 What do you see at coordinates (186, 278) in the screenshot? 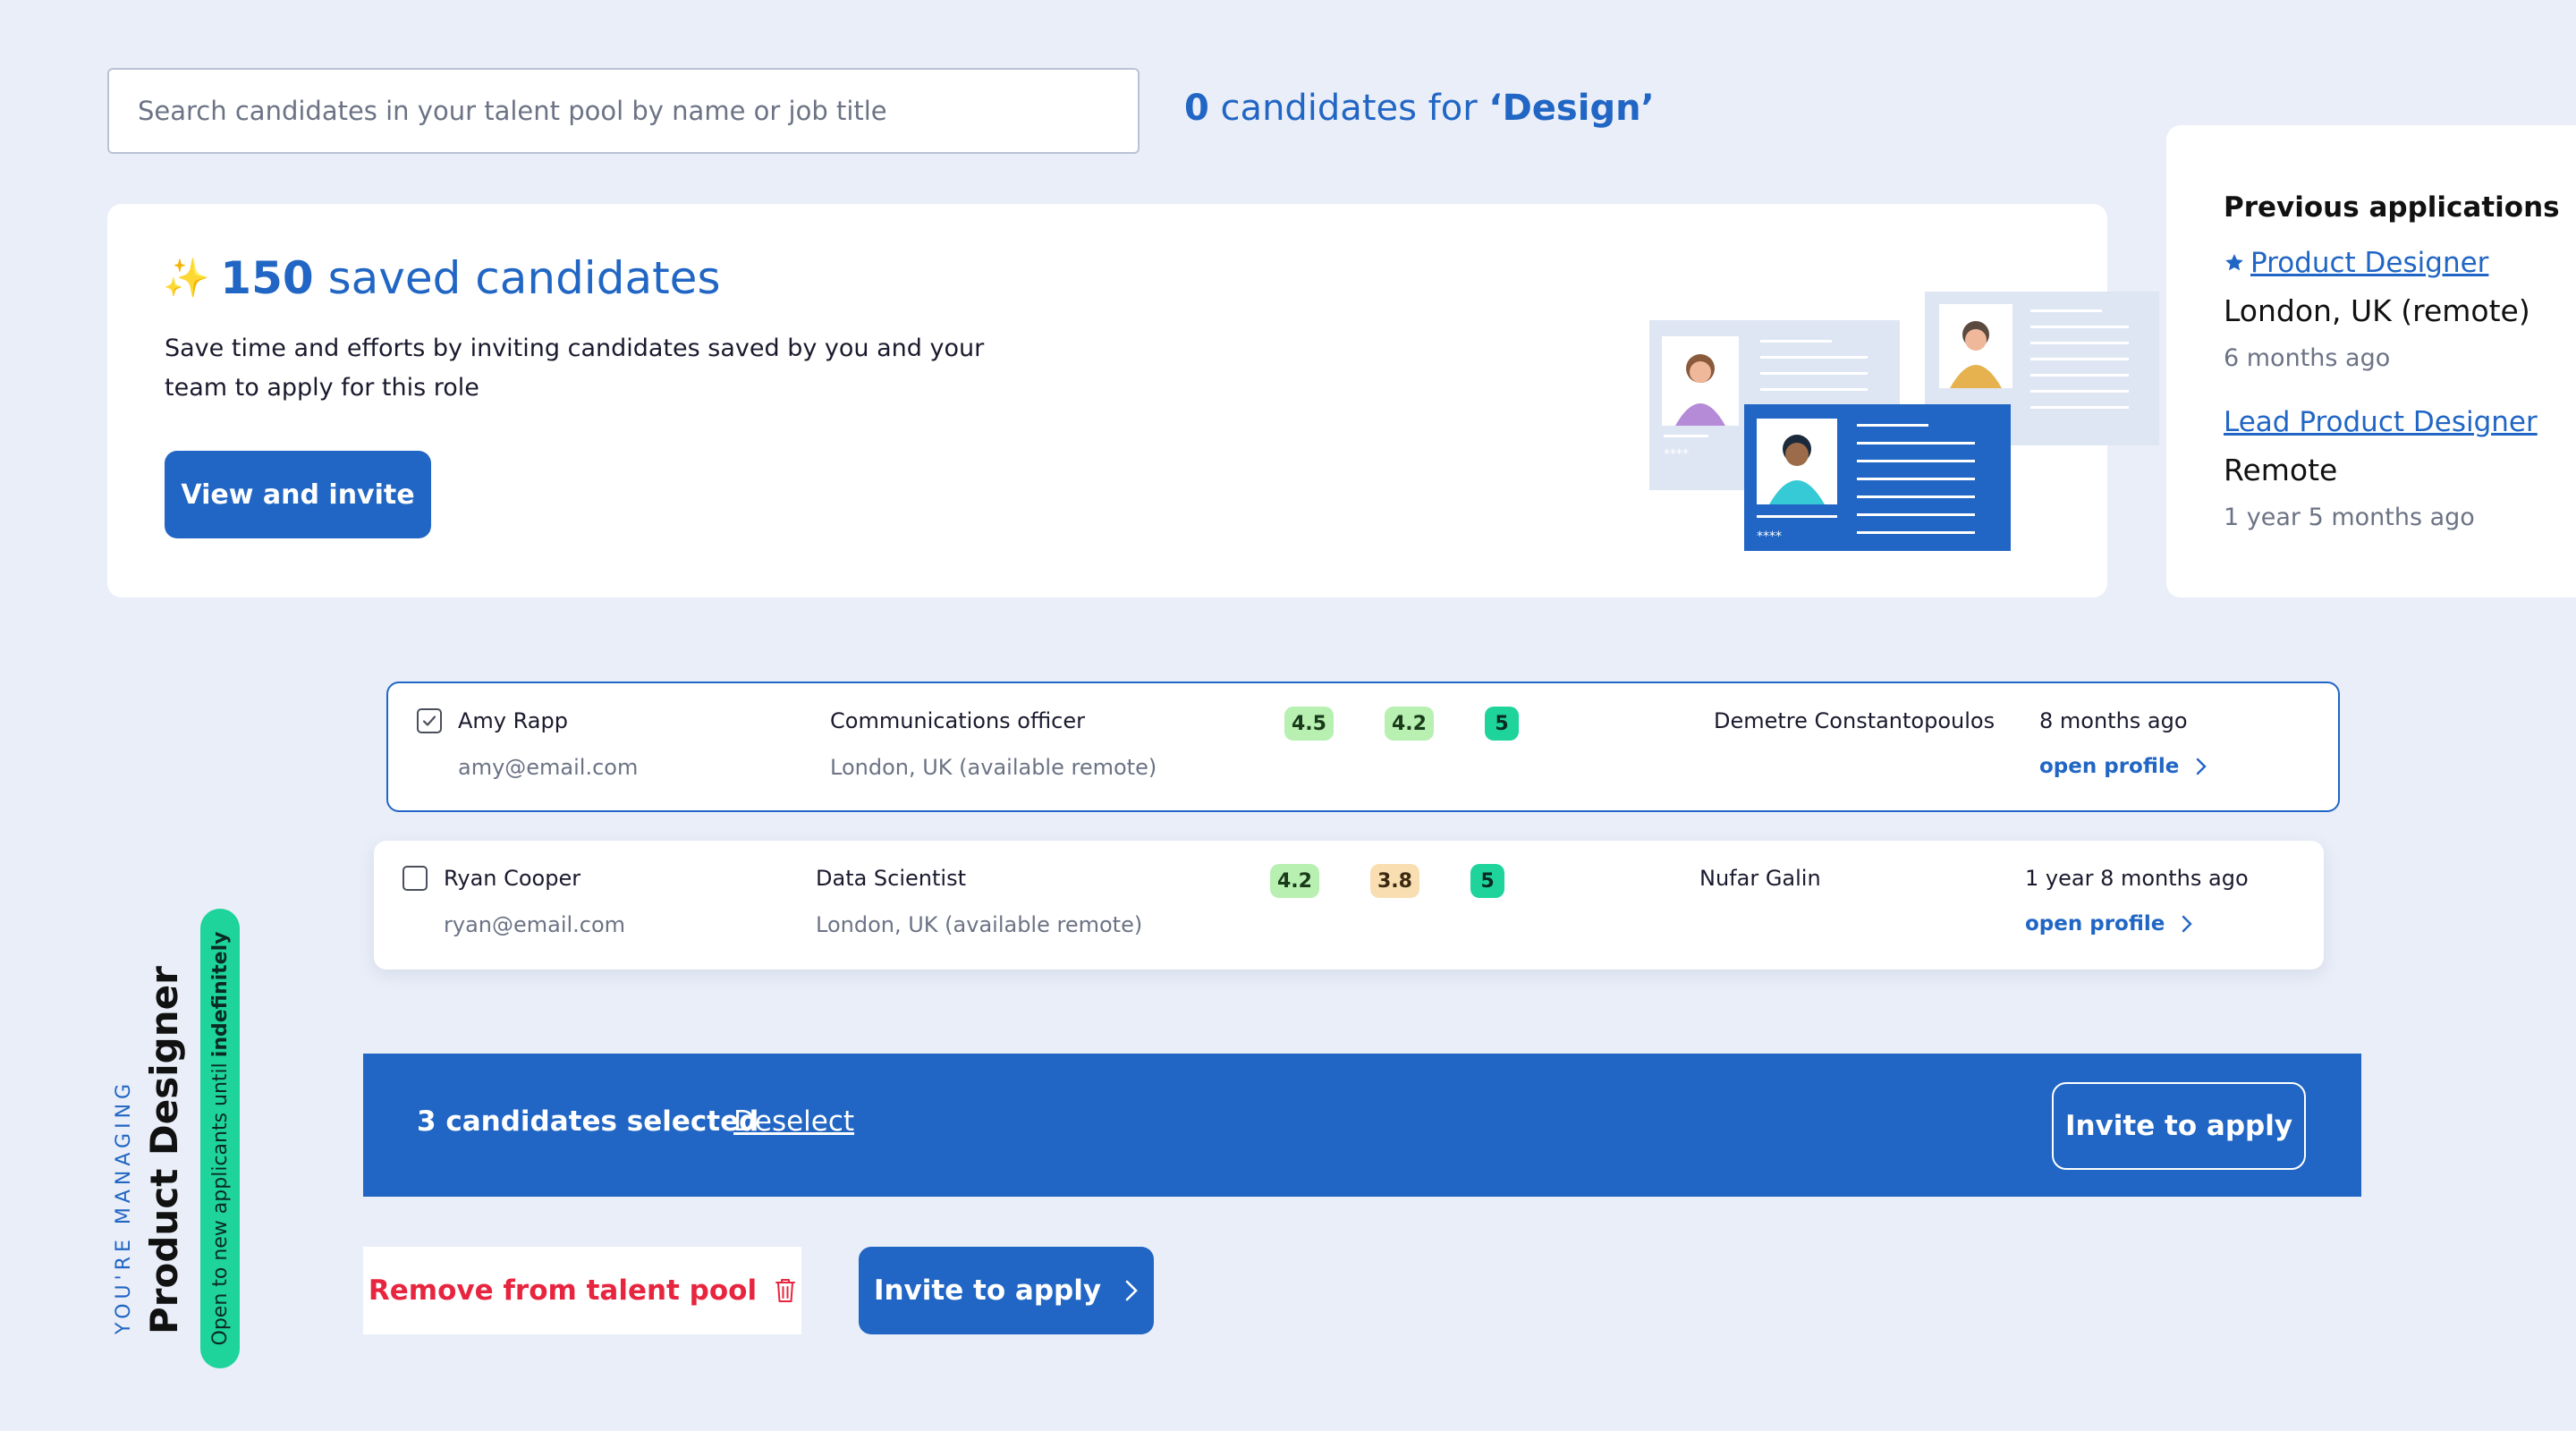
I see `sparkles-icon: ✨` at bounding box center [186, 278].